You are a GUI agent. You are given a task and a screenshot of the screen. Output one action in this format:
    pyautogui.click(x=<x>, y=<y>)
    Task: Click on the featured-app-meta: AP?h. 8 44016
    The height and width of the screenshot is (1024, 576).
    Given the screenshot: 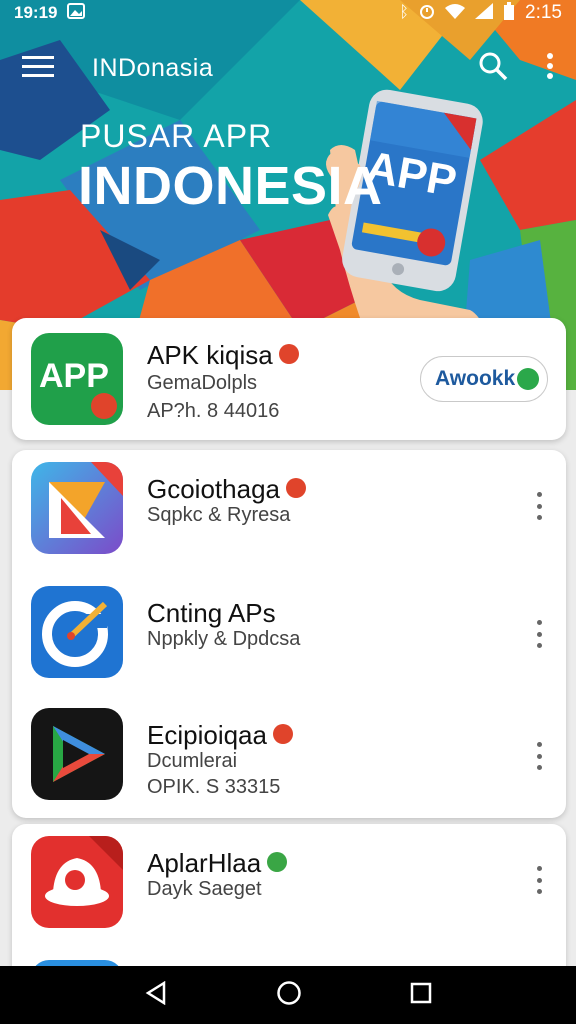 What is the action you would take?
    pyautogui.click(x=213, y=411)
    